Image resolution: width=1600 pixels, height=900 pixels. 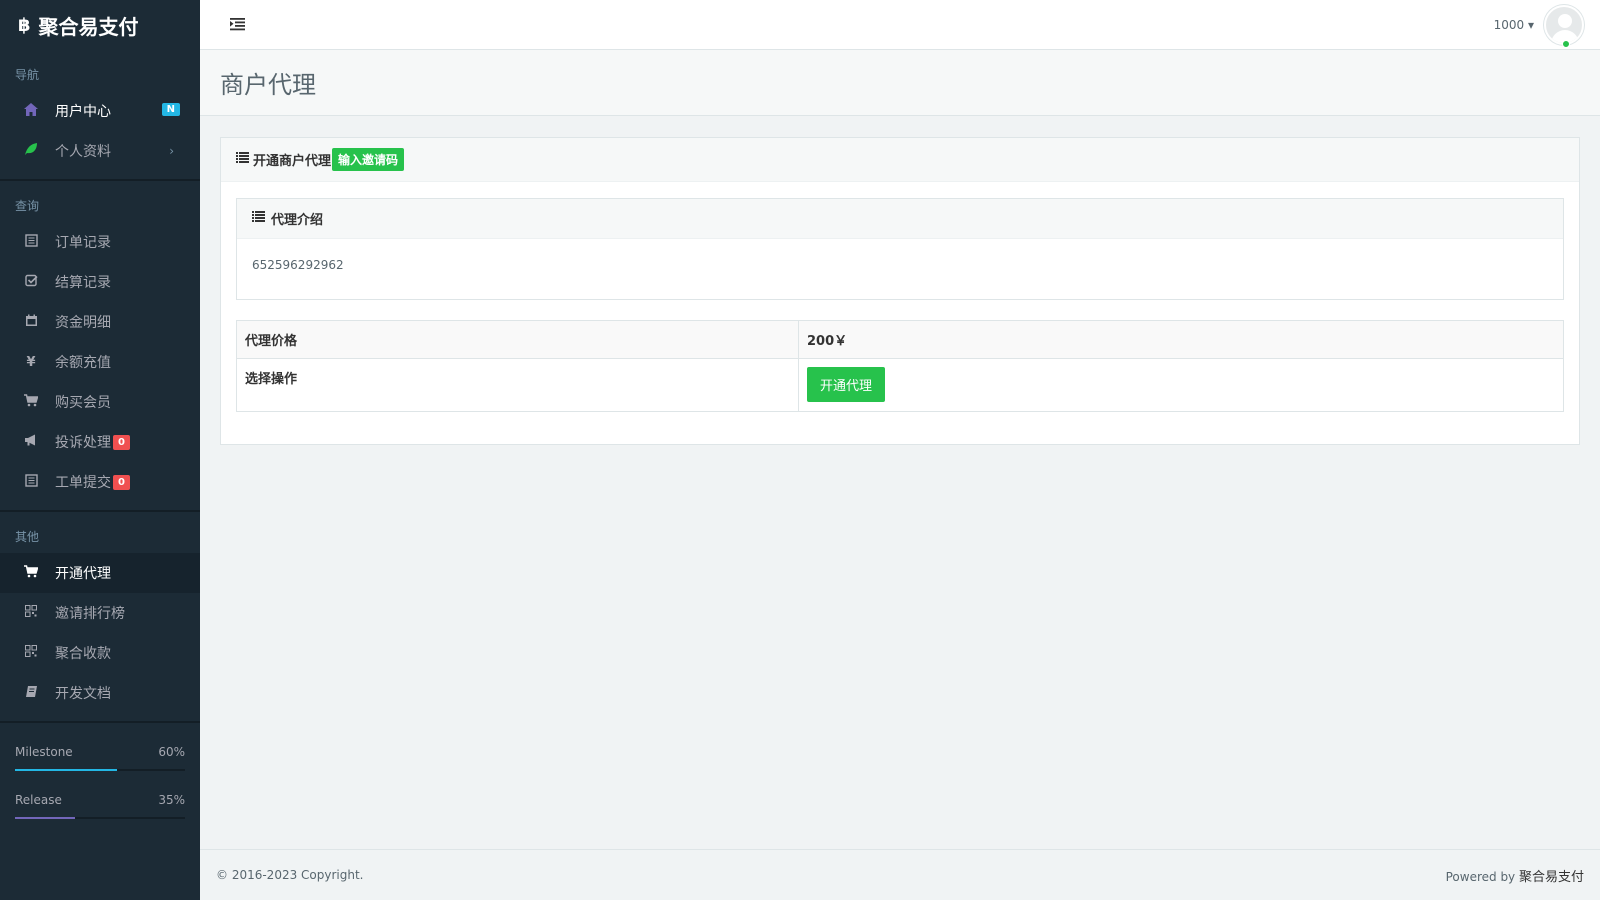 I want to click on sidebar-item-user-center: 用户中心 N, so click(x=100, y=111).